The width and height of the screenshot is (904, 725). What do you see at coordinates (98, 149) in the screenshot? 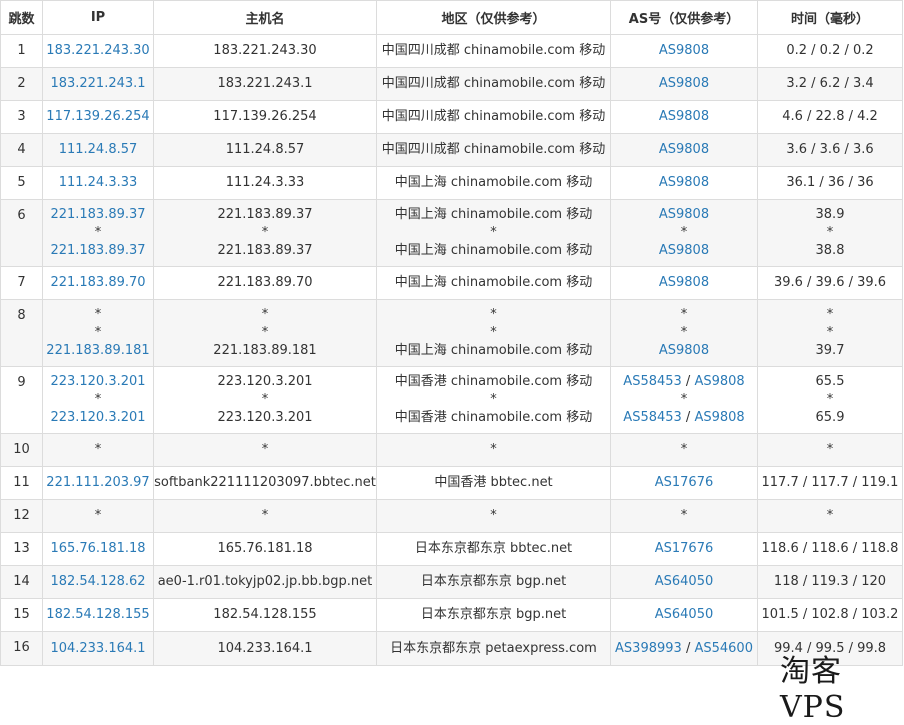
I see `ip-link: 111.24.8.57` at bounding box center [98, 149].